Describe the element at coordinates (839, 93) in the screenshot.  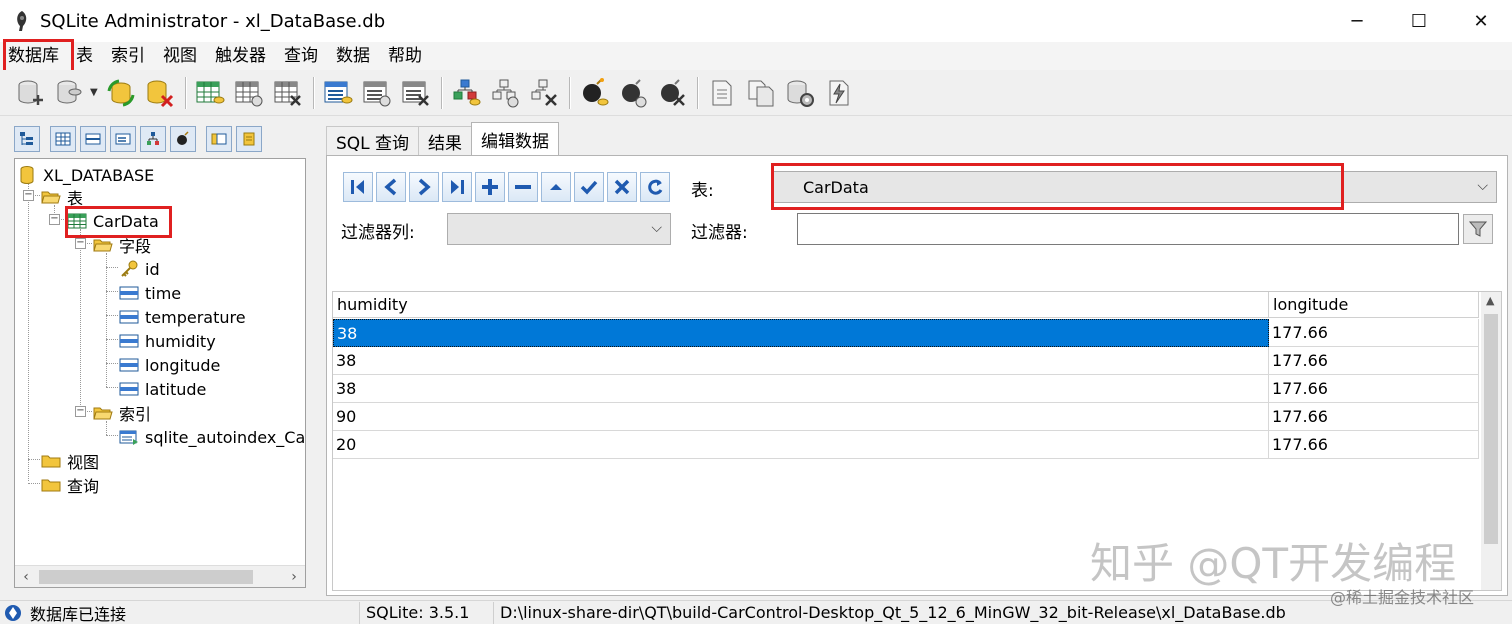
I see `execute-lightning-icon` at that location.